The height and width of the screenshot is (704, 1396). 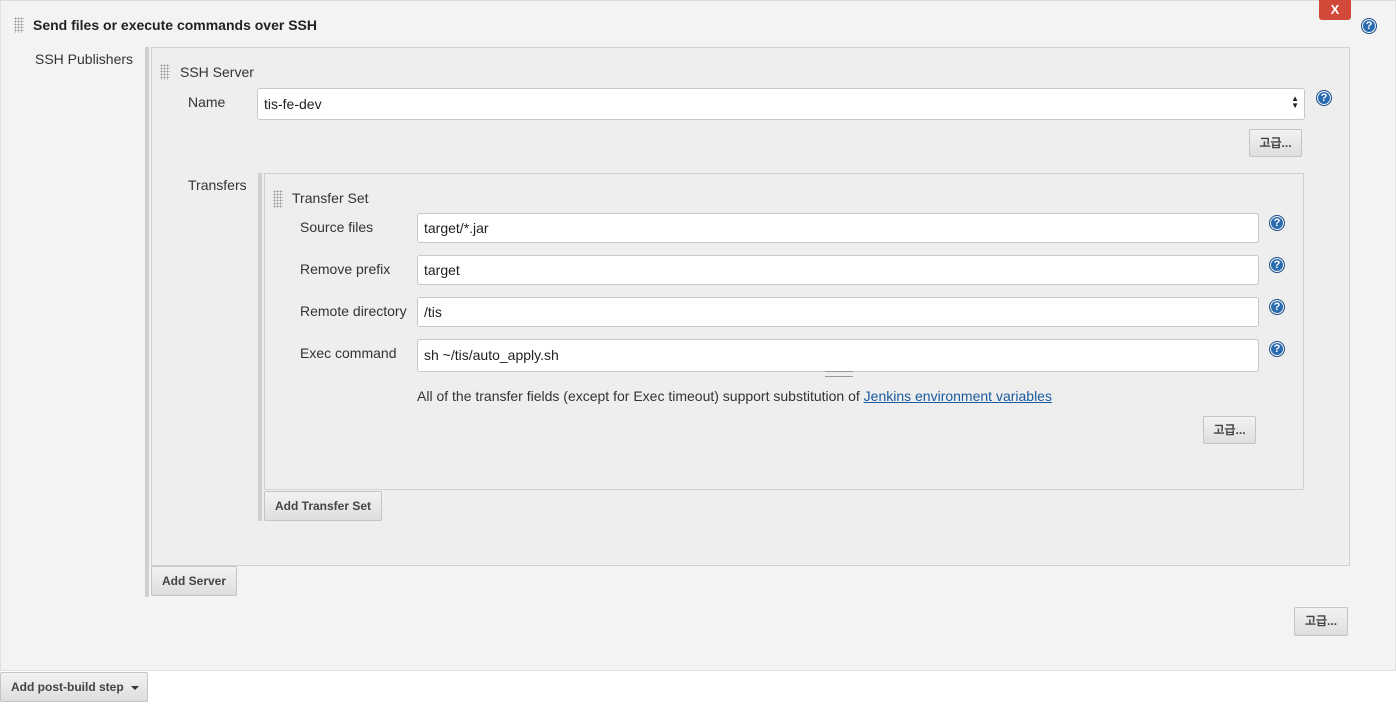 I want to click on exec-command-textarea: sh ~/tis/auto_apply.sh, so click(x=838, y=355).